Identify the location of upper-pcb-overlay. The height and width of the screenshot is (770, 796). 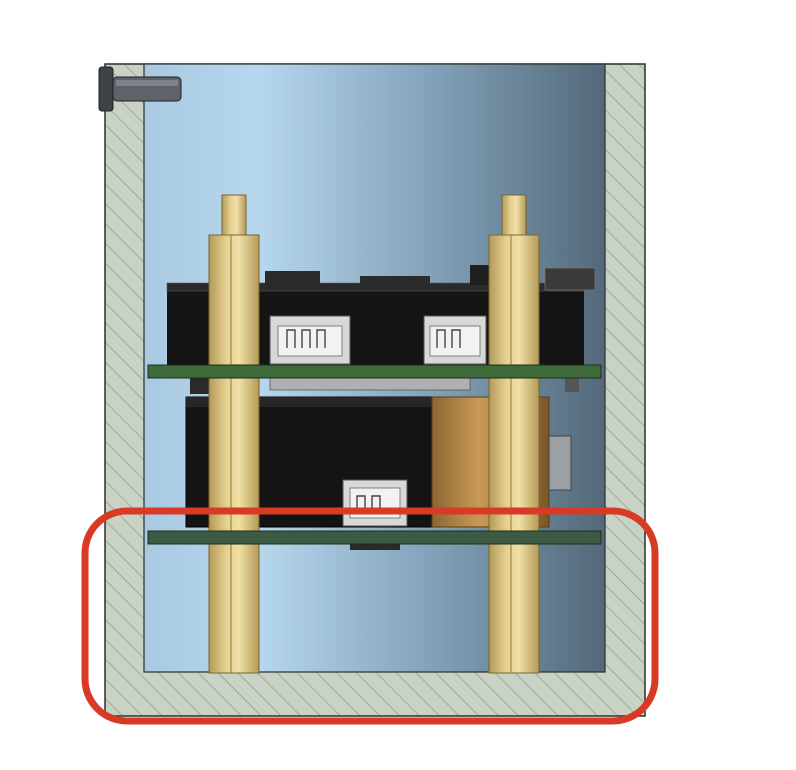
(374, 371).